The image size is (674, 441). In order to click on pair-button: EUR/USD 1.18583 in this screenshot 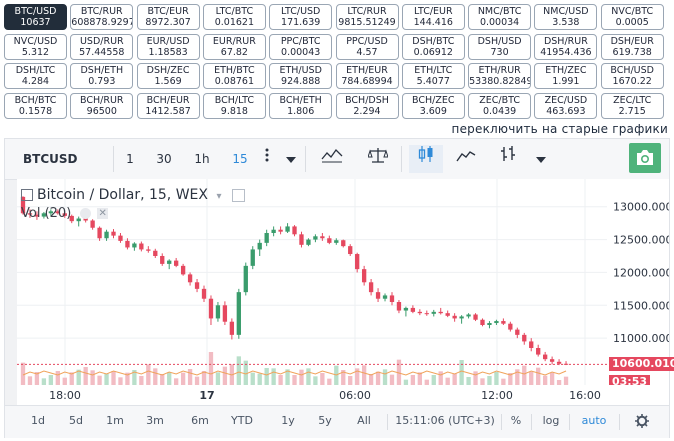, I will do `click(168, 46)`.